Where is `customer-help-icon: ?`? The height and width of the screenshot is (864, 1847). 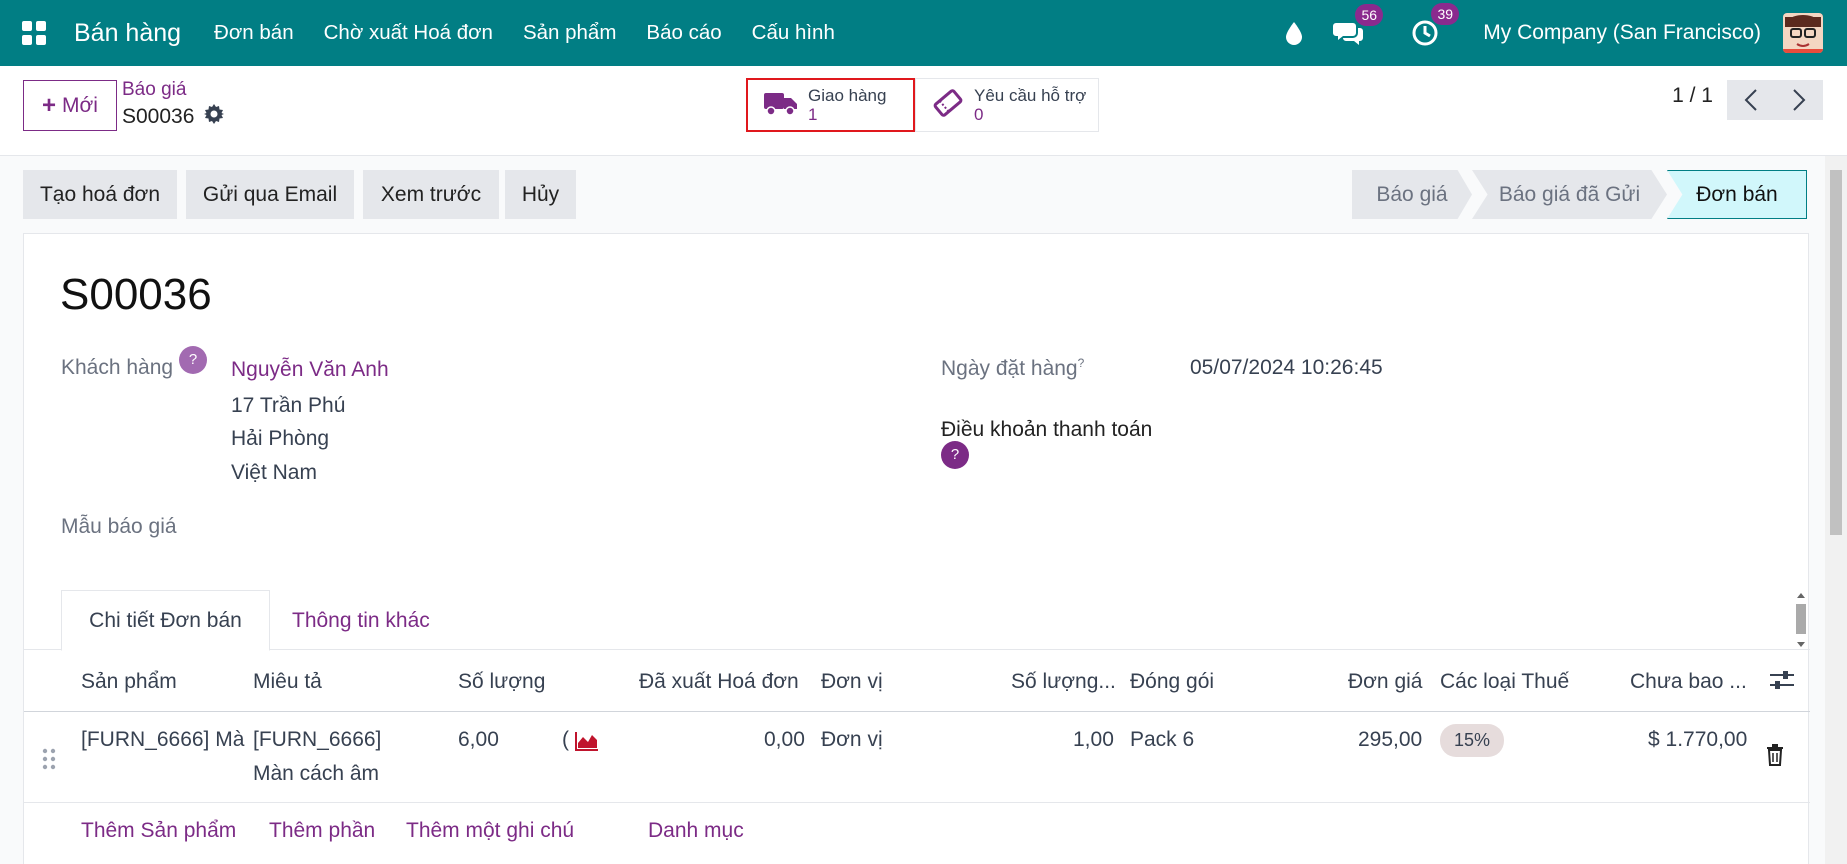
customer-help-icon: ? is located at coordinates (193, 360).